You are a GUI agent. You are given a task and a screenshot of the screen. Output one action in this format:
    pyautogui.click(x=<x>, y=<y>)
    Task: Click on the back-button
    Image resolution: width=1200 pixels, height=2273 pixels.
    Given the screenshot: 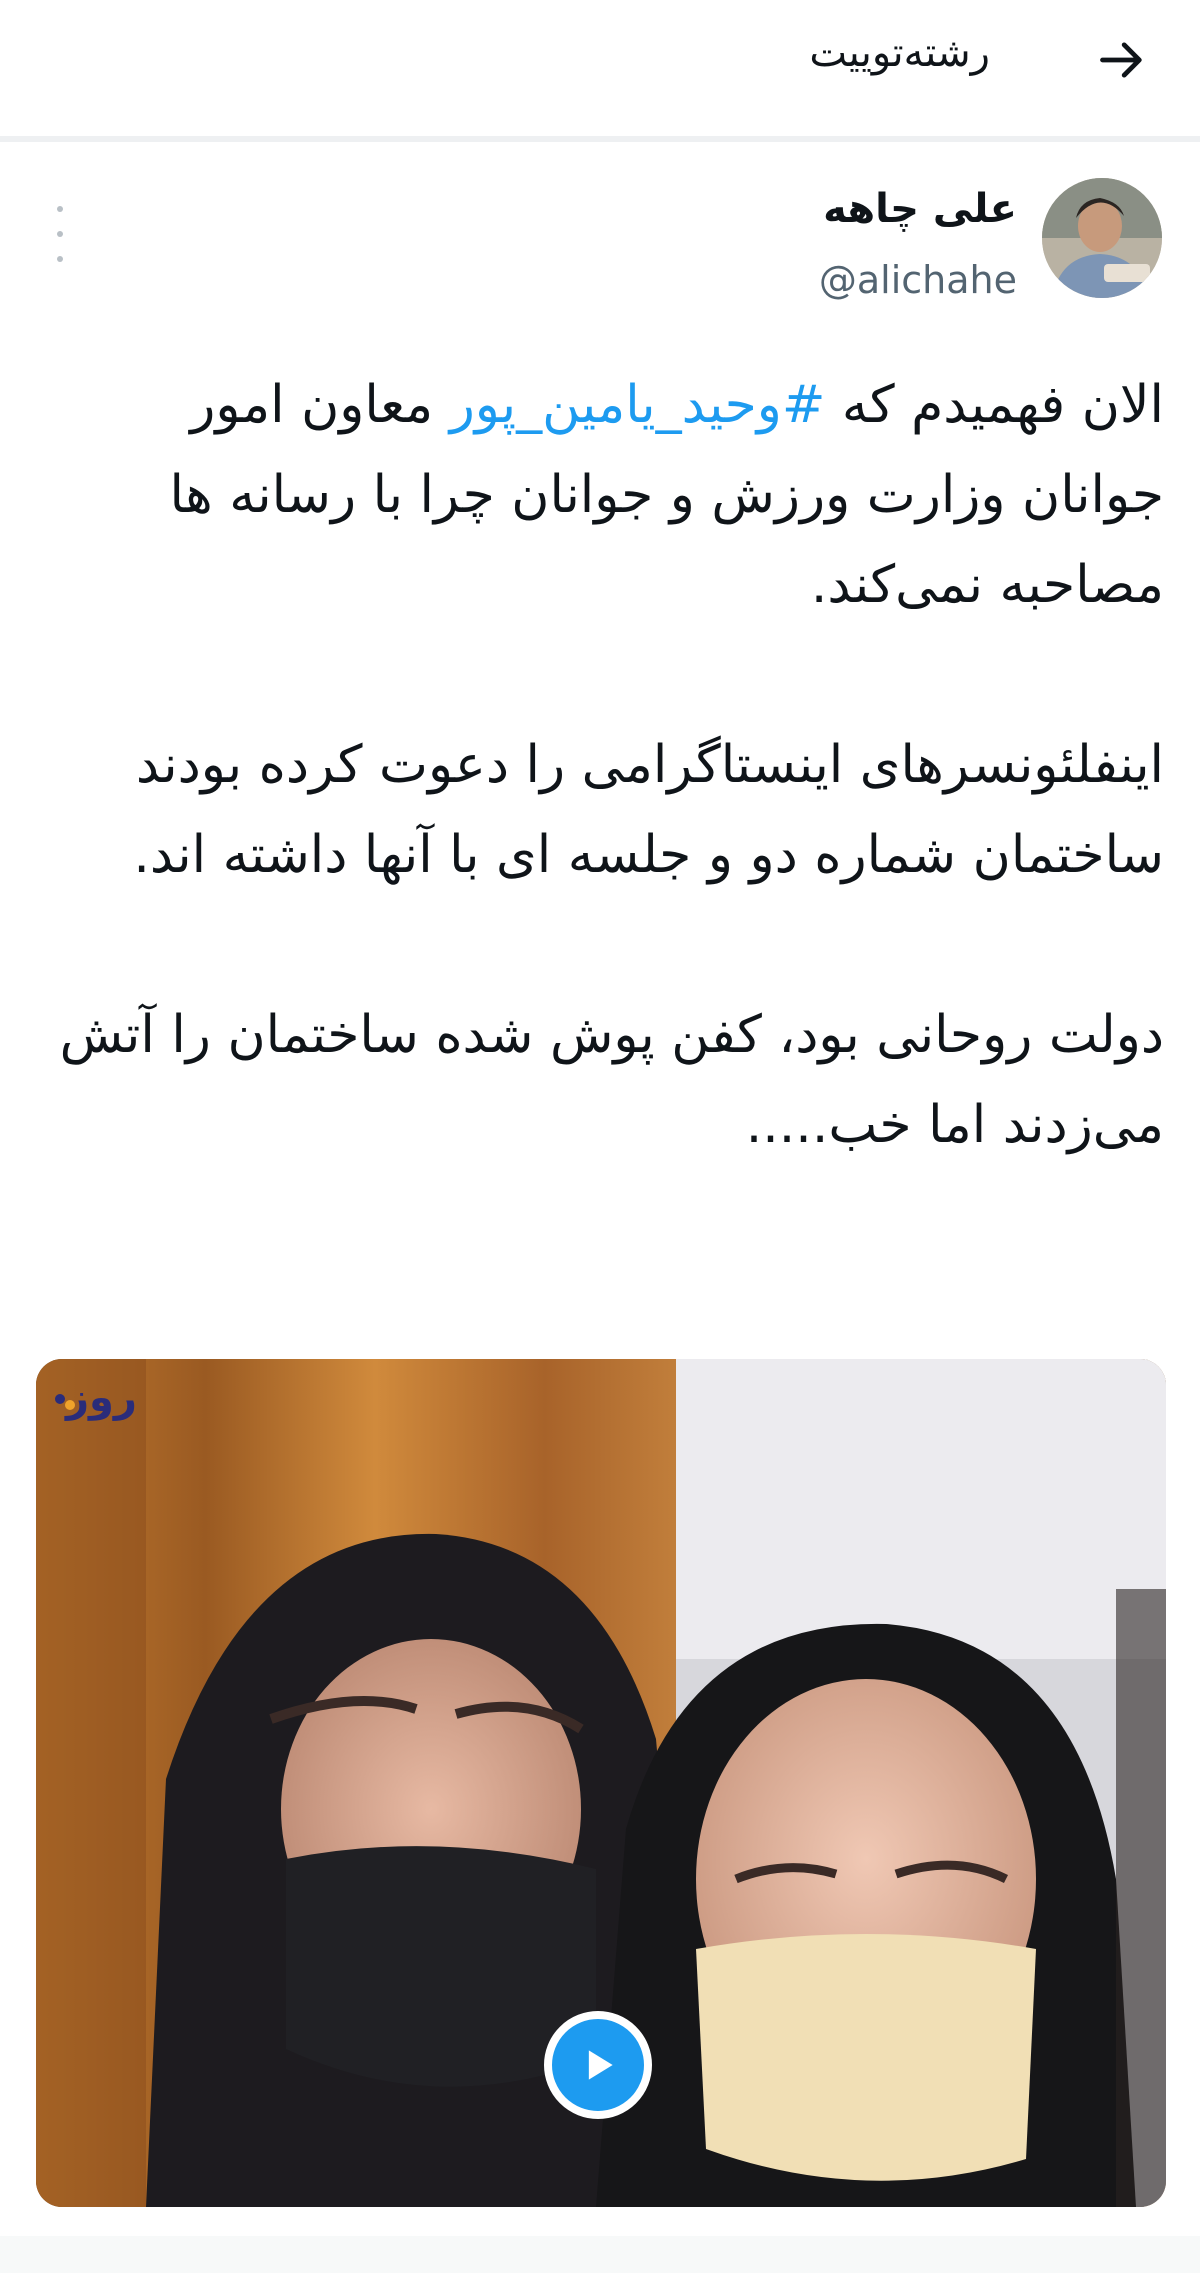 What is the action you would take?
    pyautogui.click(x=1122, y=60)
    